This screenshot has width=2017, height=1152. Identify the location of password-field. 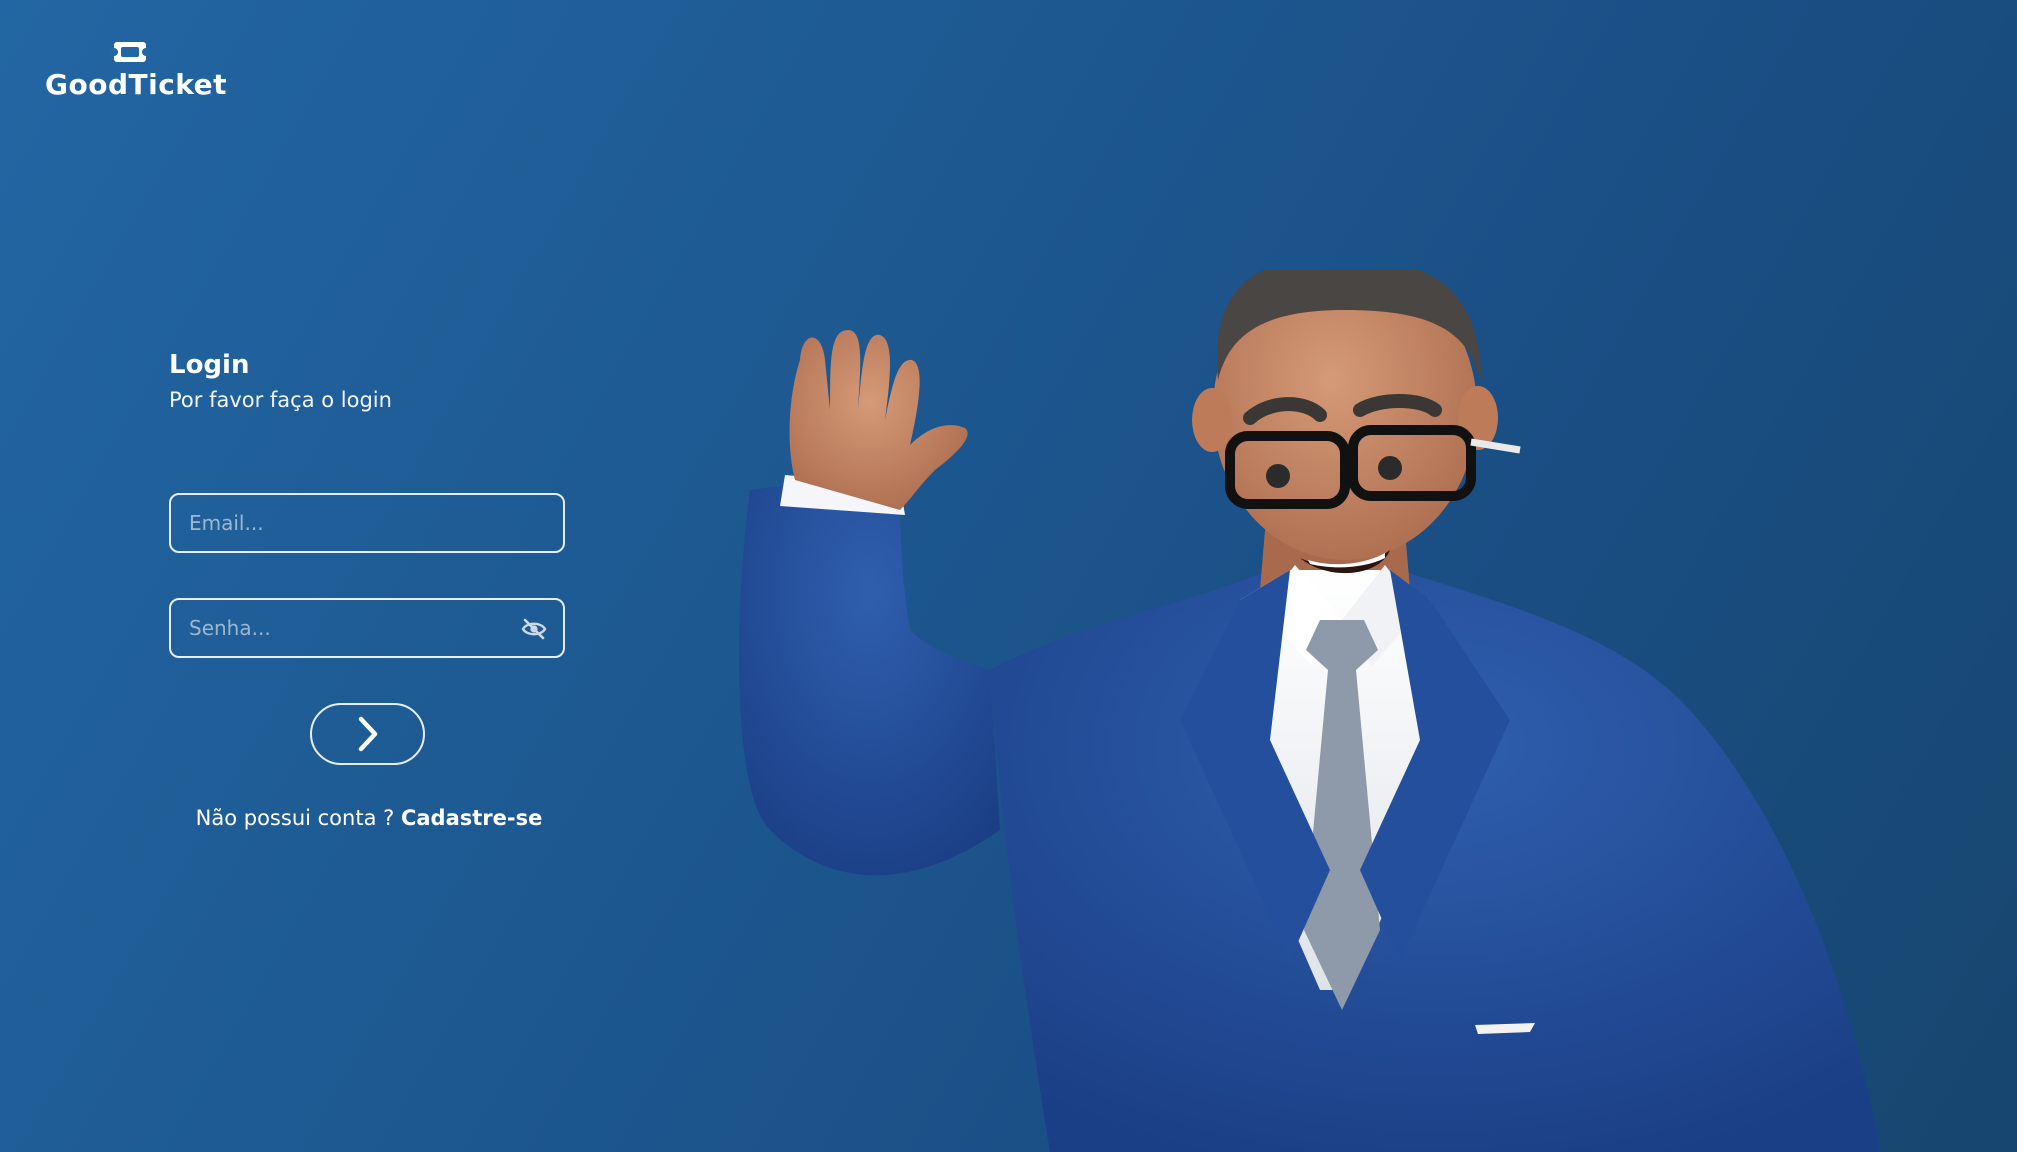
(367, 628).